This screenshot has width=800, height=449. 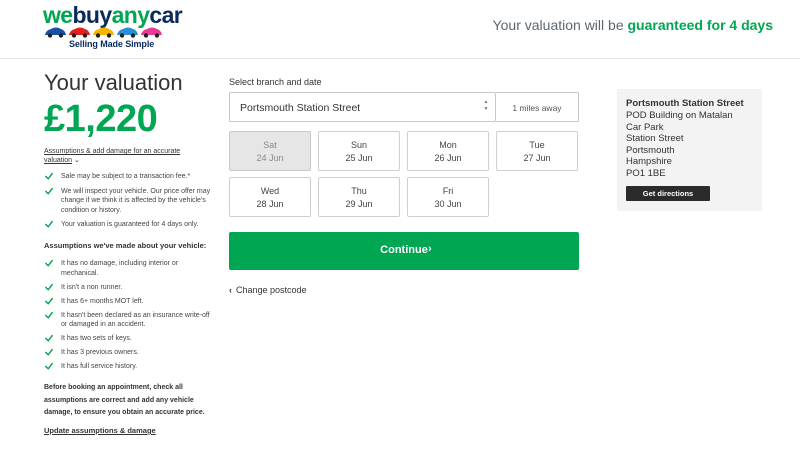 I want to click on branch-select: Portsmouth Station Street ▲ ▼, so click(x=362, y=107).